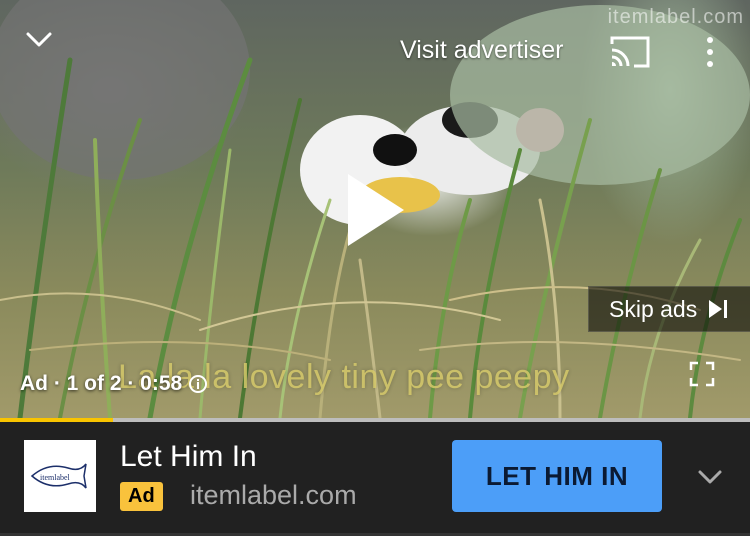 The width and height of the screenshot is (750, 536). I want to click on ad-info: Ad · 1 of 2 · 0:58, so click(114, 384).